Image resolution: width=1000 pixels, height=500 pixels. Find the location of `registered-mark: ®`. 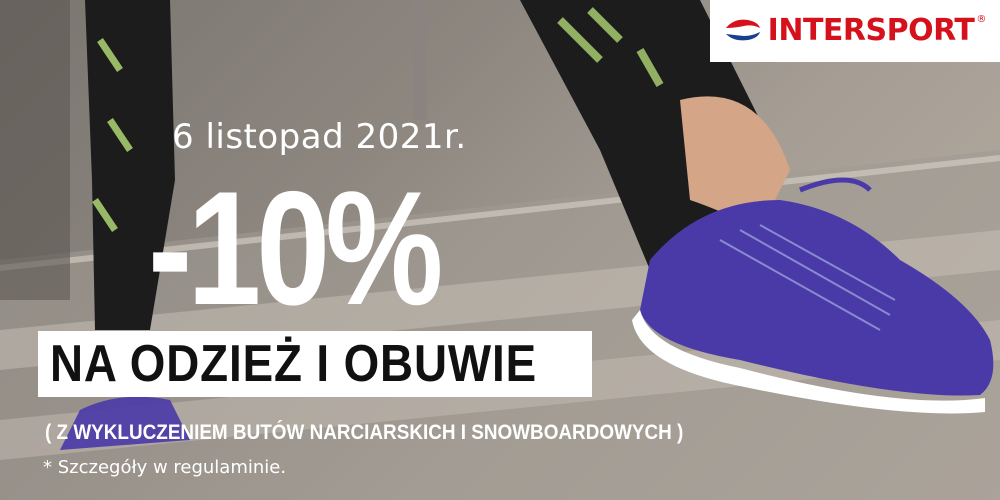

registered-mark: ® is located at coordinates (981, 19).